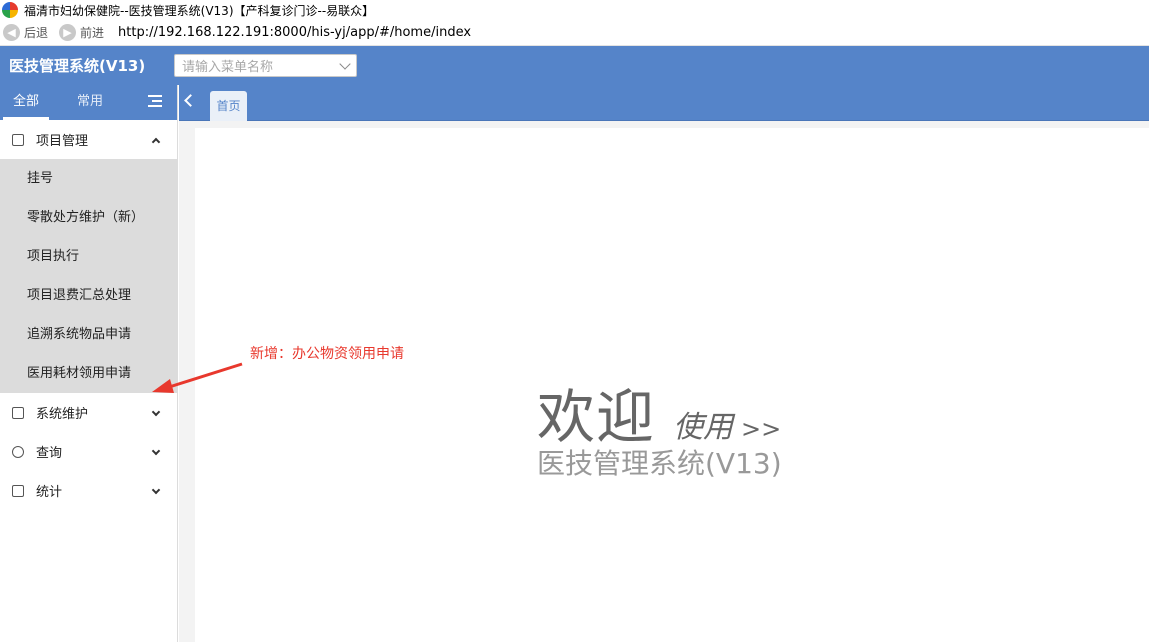  I want to click on app-logo-icon, so click(10, 10).